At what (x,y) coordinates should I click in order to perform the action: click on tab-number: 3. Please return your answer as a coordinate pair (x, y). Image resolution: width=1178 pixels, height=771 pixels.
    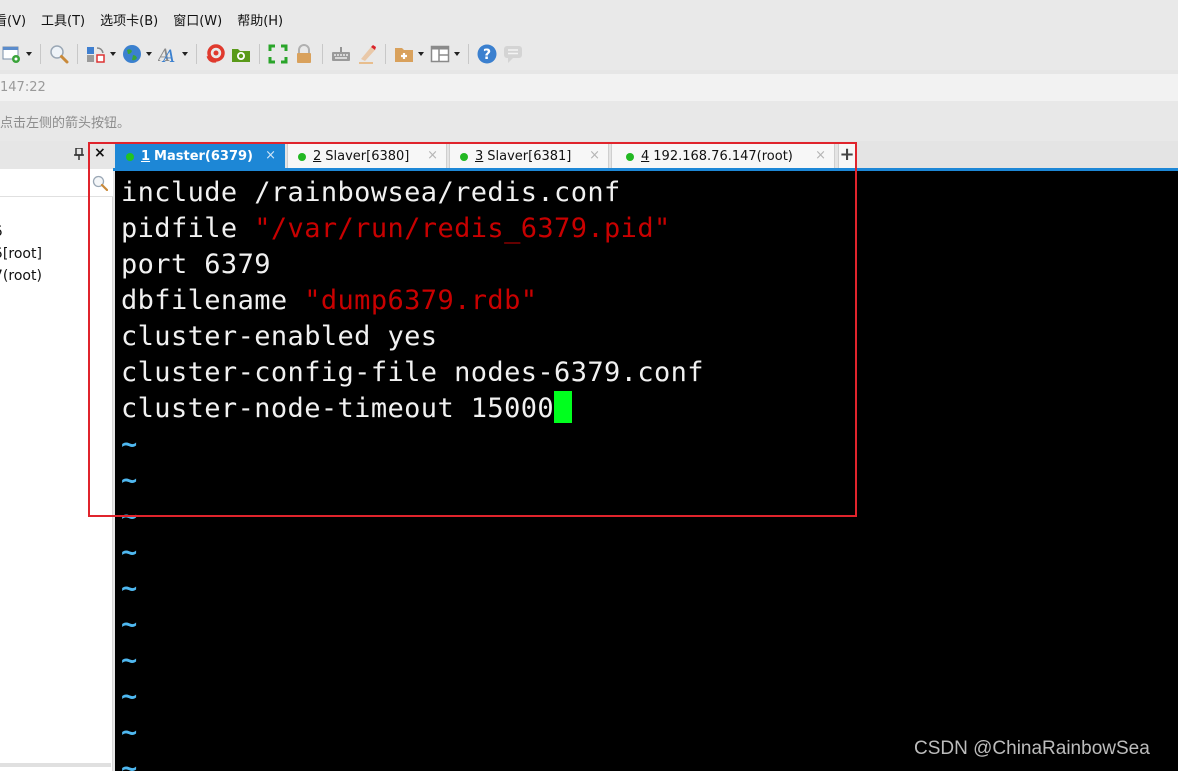
    Looking at the image, I should click on (479, 156).